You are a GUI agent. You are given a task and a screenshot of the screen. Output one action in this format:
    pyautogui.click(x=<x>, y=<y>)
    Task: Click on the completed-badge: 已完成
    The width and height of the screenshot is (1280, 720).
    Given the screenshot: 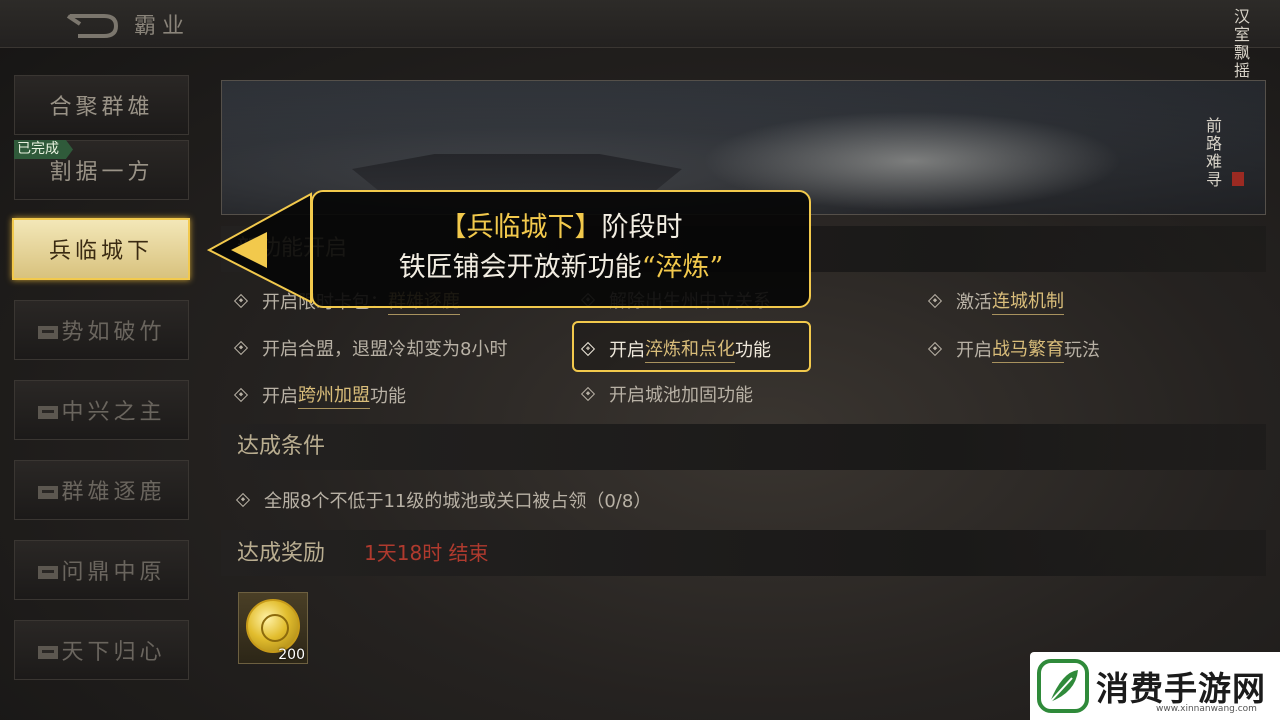 What is the action you would take?
    pyautogui.click(x=43, y=149)
    